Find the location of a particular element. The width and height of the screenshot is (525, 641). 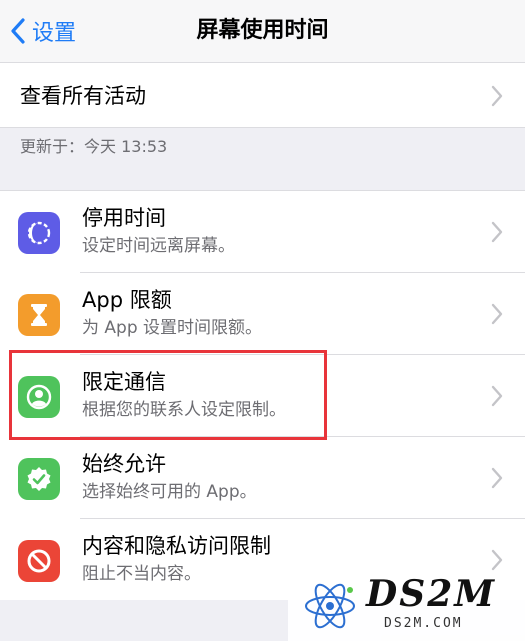

list-item-title: 始终允许 is located at coordinates (124, 464).